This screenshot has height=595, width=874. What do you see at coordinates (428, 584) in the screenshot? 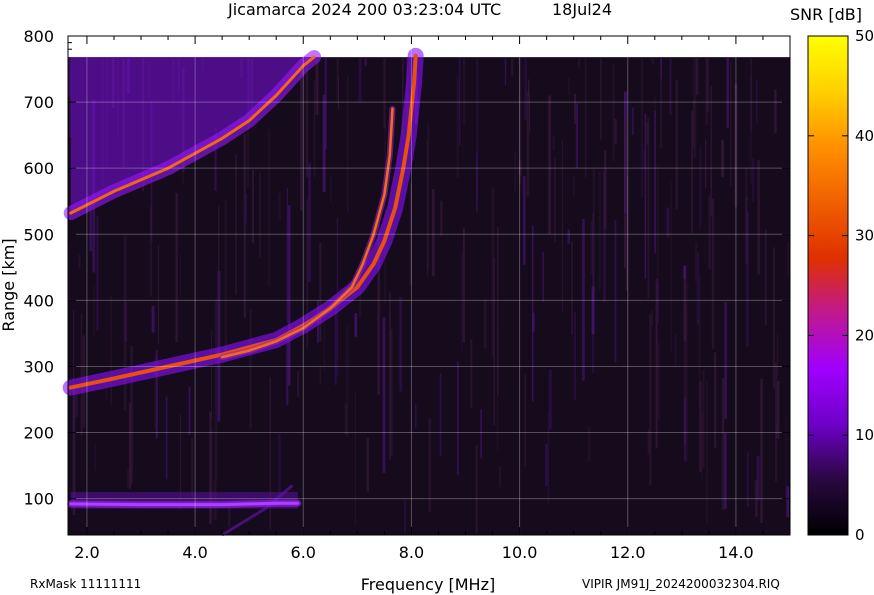
I see `x-axis-label: Frequency [MHz]` at bounding box center [428, 584].